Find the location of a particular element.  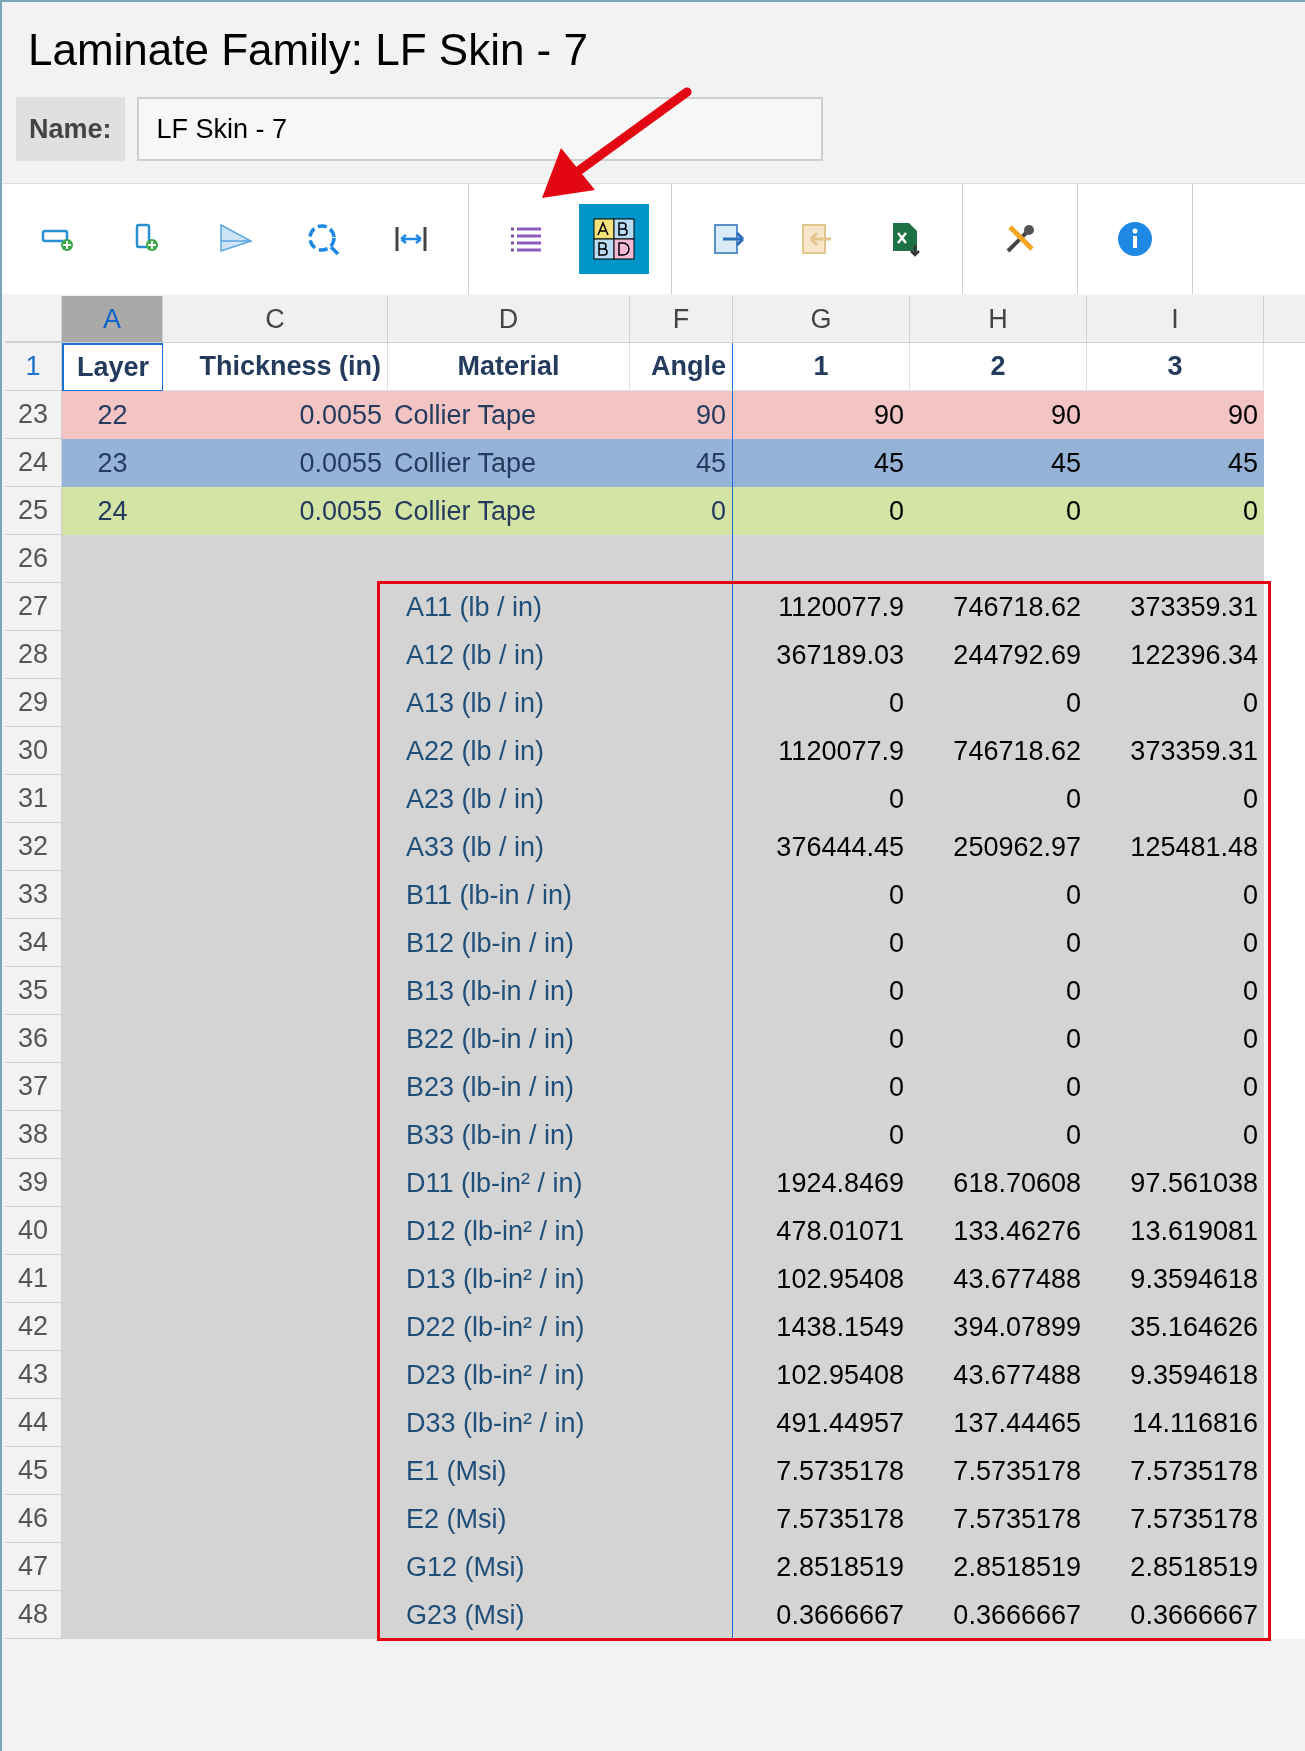

row-number: 38 is located at coordinates (33, 1135).